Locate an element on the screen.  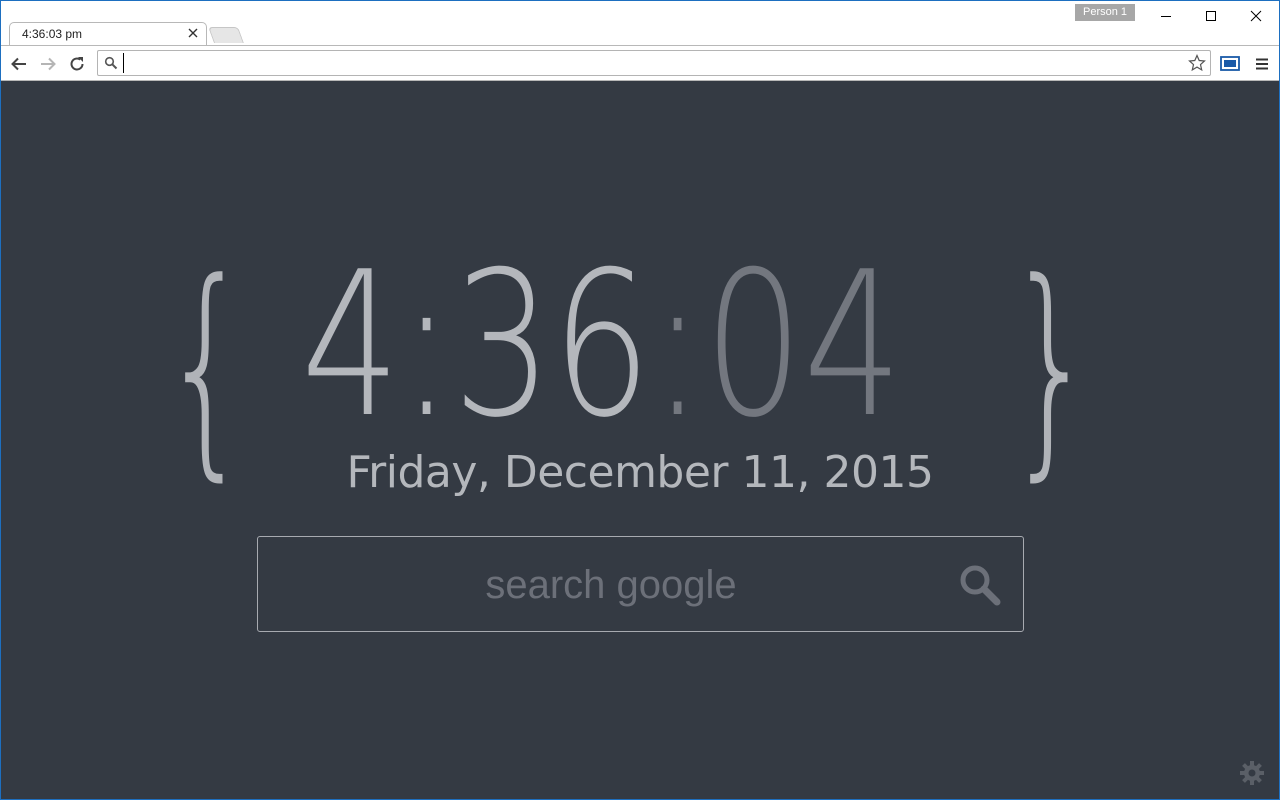
menu-button is located at coordinates (1262, 64).